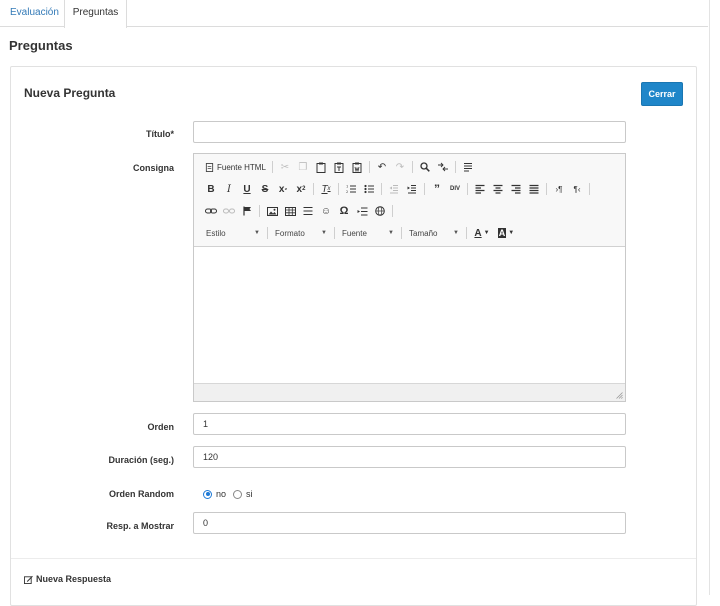  I want to click on paste-icon, so click(321, 167).